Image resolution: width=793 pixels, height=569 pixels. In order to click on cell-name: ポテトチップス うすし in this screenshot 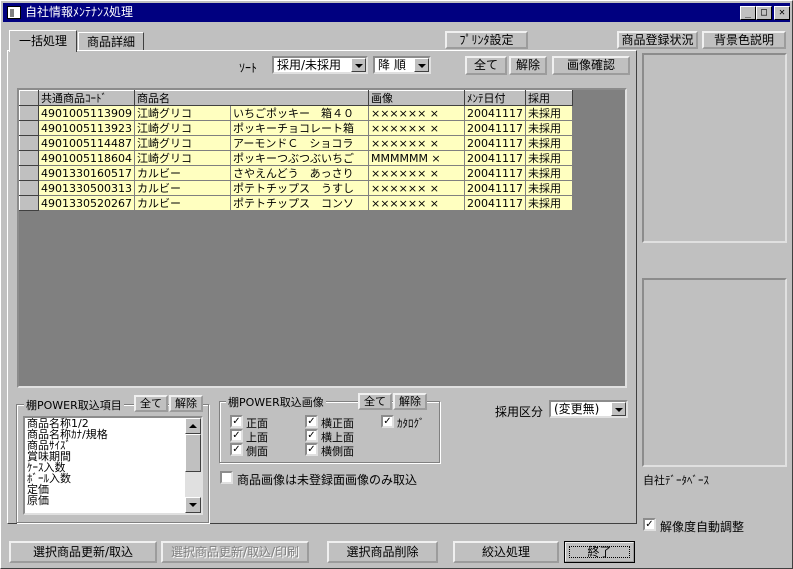, I will do `click(299, 188)`.